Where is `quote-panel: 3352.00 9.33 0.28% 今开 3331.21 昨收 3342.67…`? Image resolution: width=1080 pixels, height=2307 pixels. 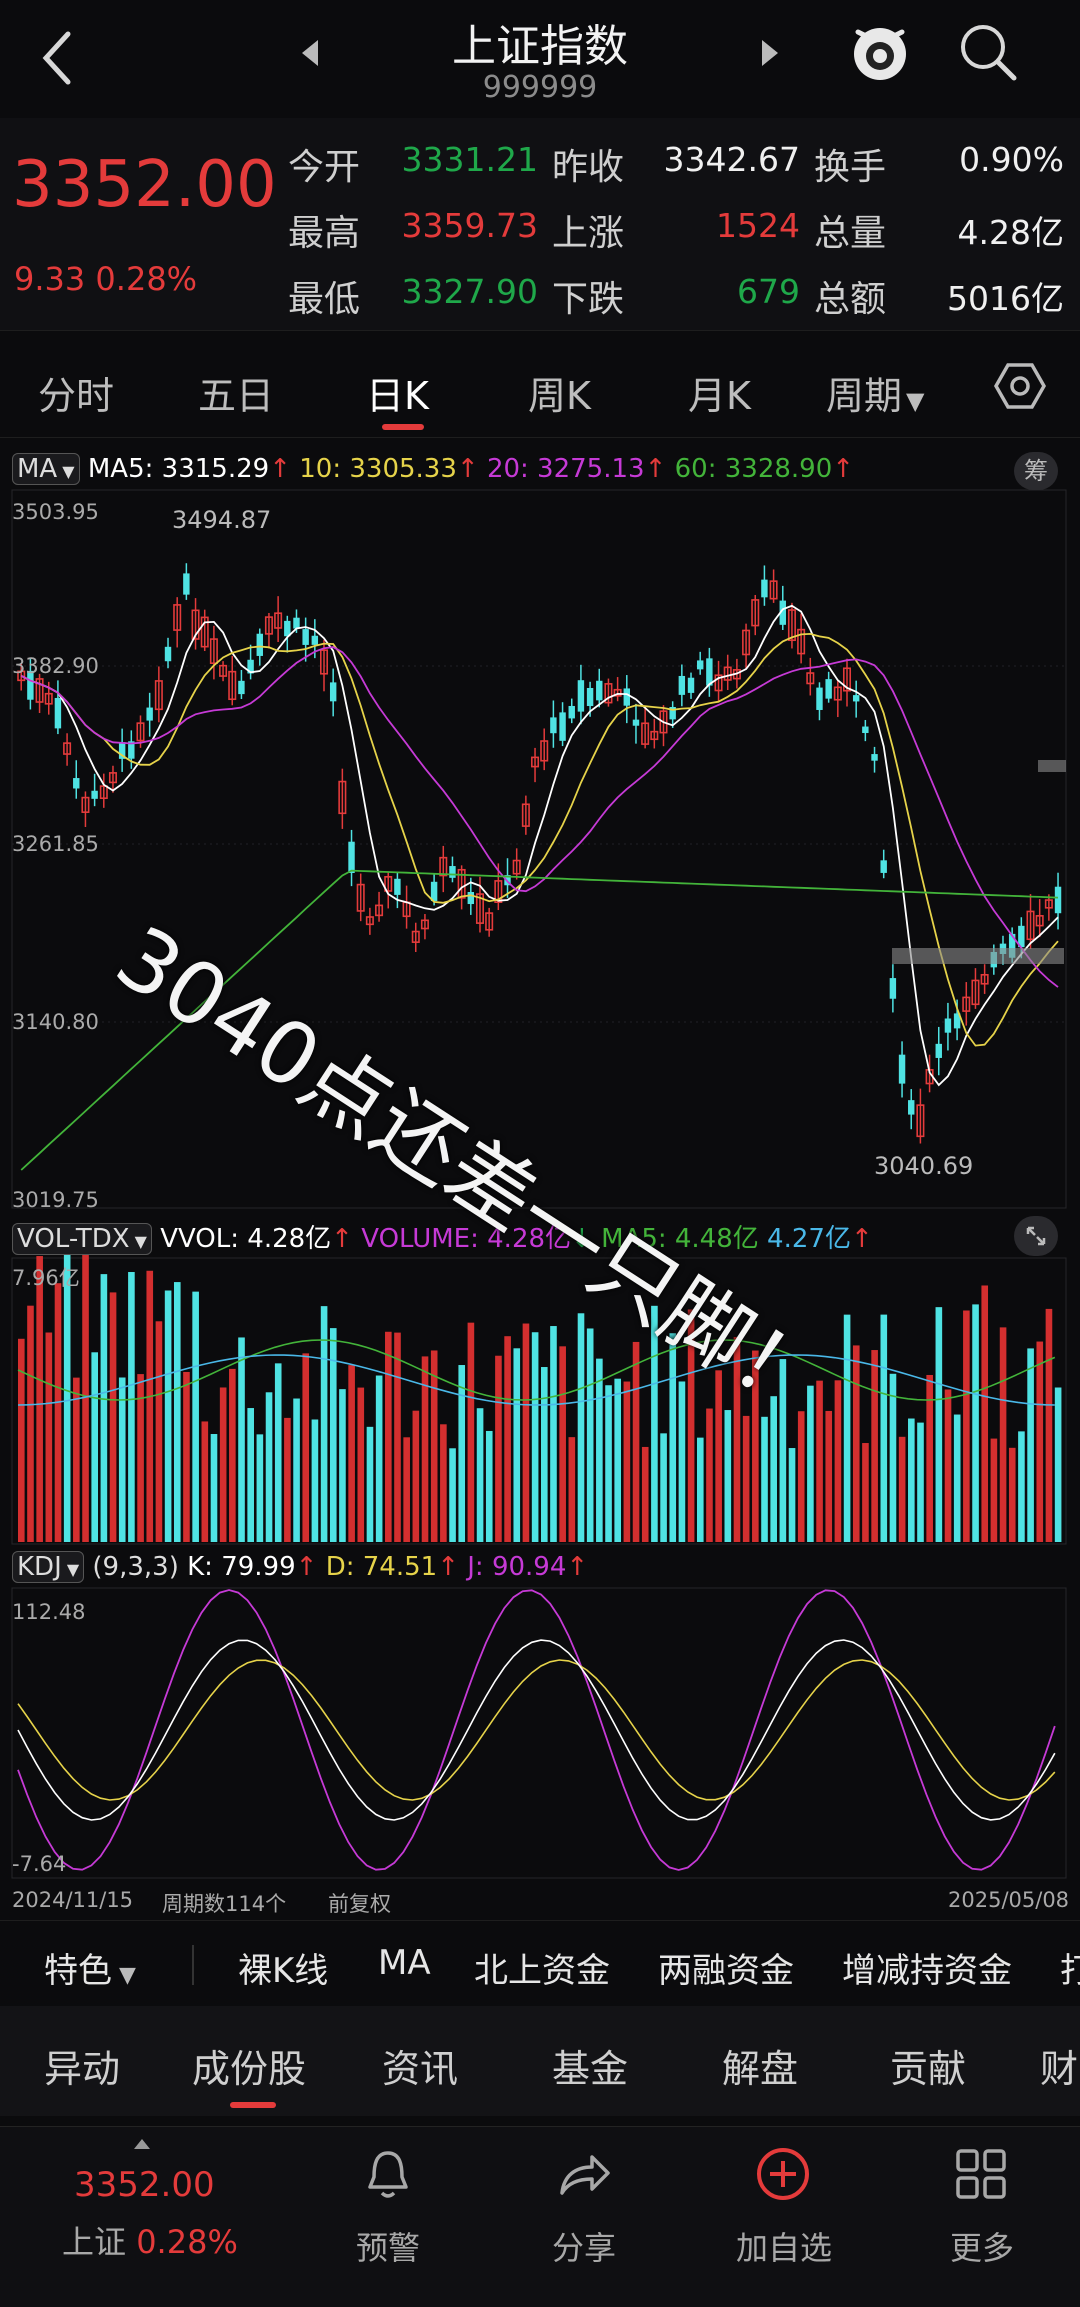 quote-panel: 3352.00 9.33 0.28% 今开 3331.21 昨收 3342.67… is located at coordinates (540, 224).